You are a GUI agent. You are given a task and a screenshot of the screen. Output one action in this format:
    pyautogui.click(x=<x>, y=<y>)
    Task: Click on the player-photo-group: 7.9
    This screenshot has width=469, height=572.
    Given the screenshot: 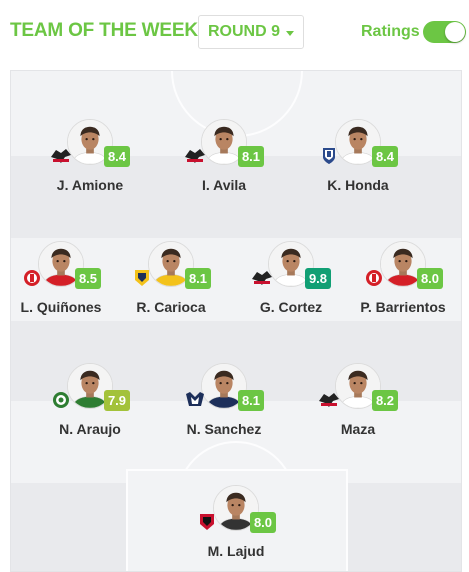 What is the action you would take?
    pyautogui.click(x=90, y=388)
    